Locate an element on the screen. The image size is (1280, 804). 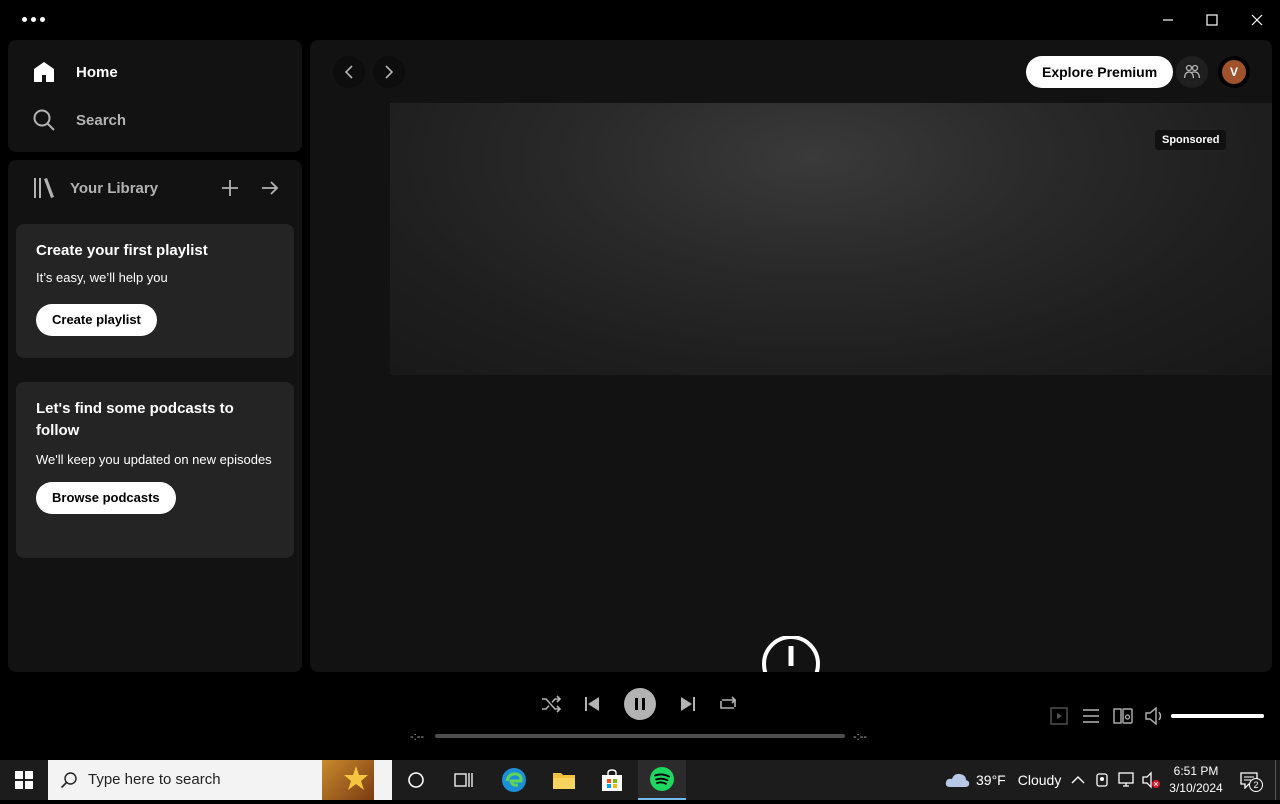
previous-icon is located at coordinates (592, 704).